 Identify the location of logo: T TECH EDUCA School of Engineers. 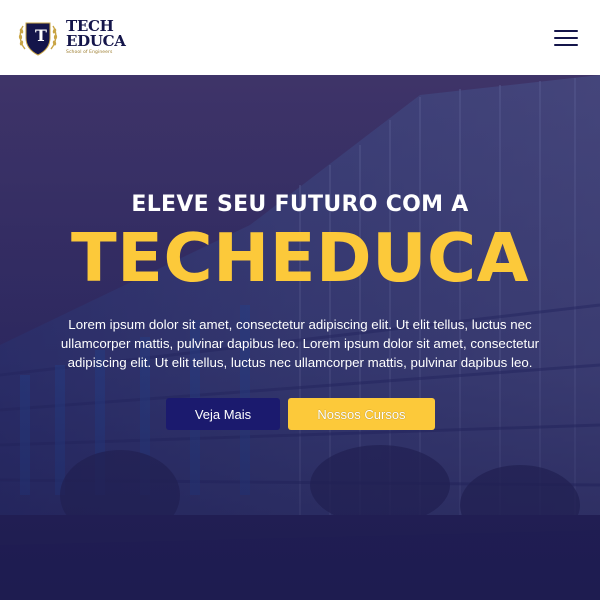
(71, 38).